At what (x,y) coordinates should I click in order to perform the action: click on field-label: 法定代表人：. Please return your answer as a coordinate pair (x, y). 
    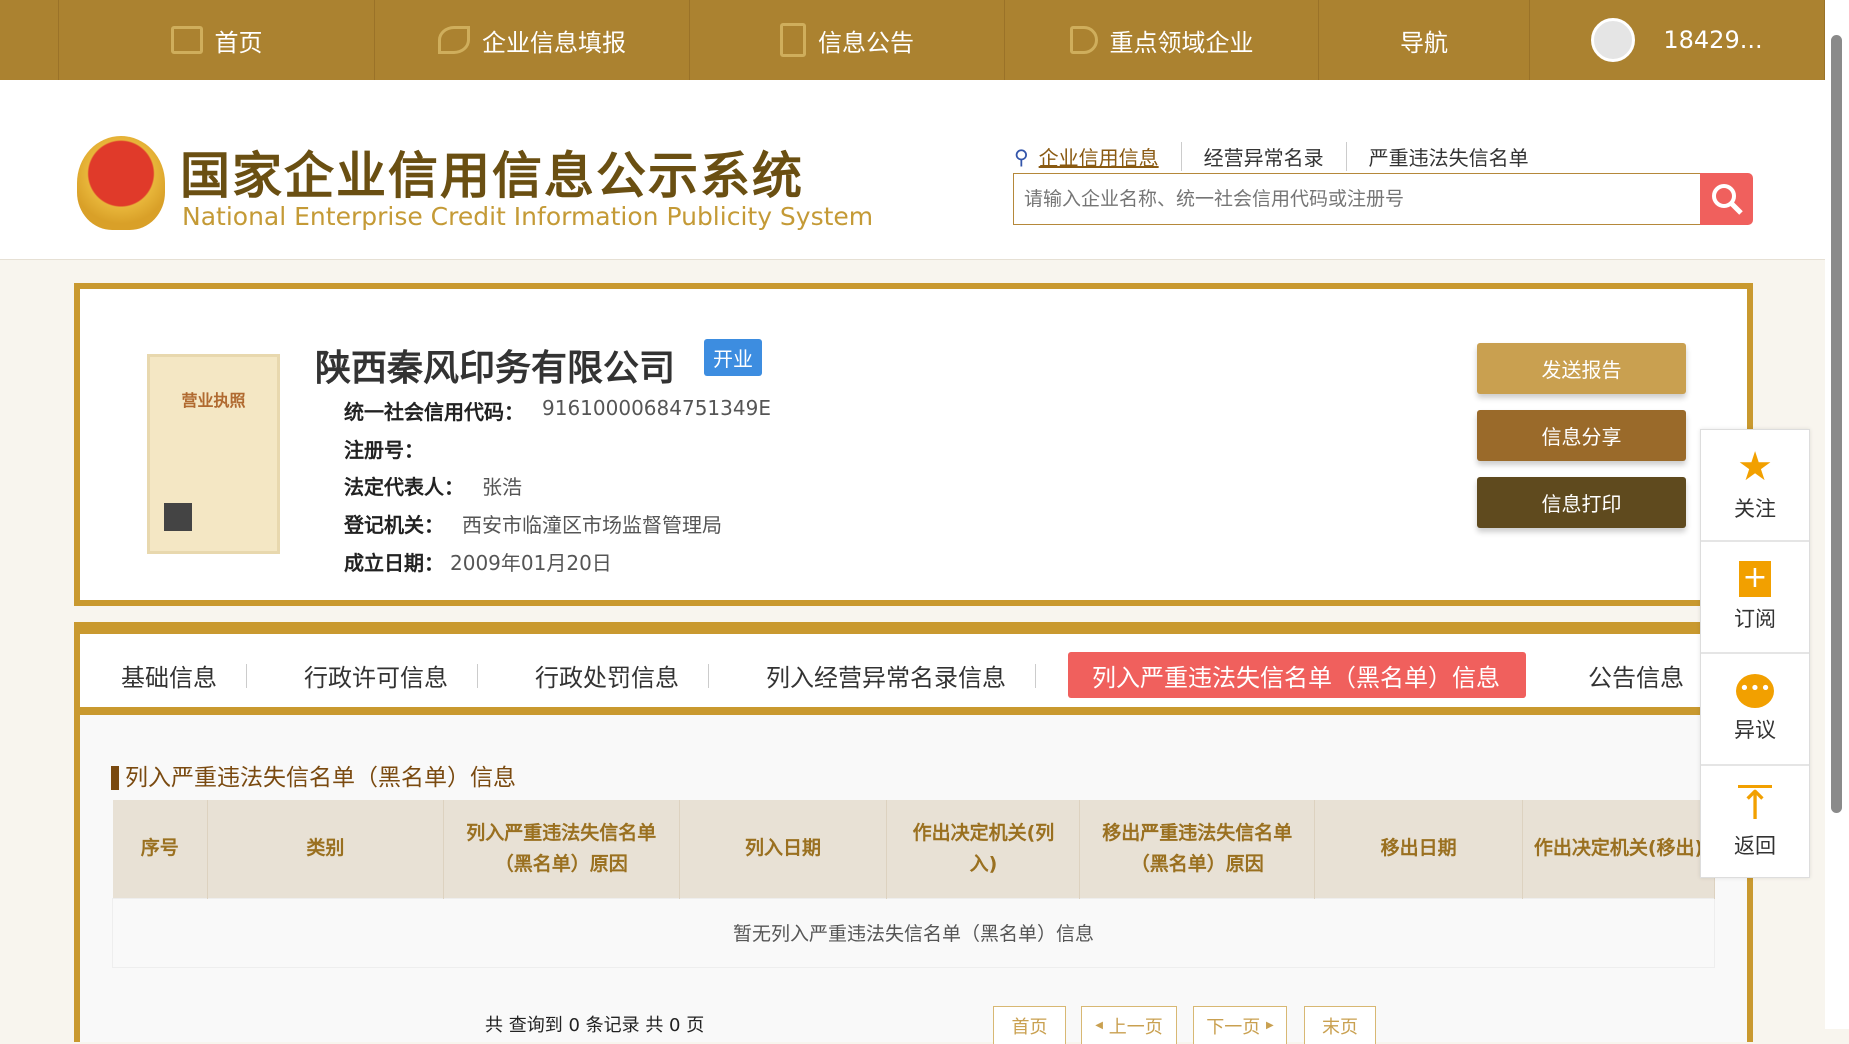
    Looking at the image, I should click on (404, 487).